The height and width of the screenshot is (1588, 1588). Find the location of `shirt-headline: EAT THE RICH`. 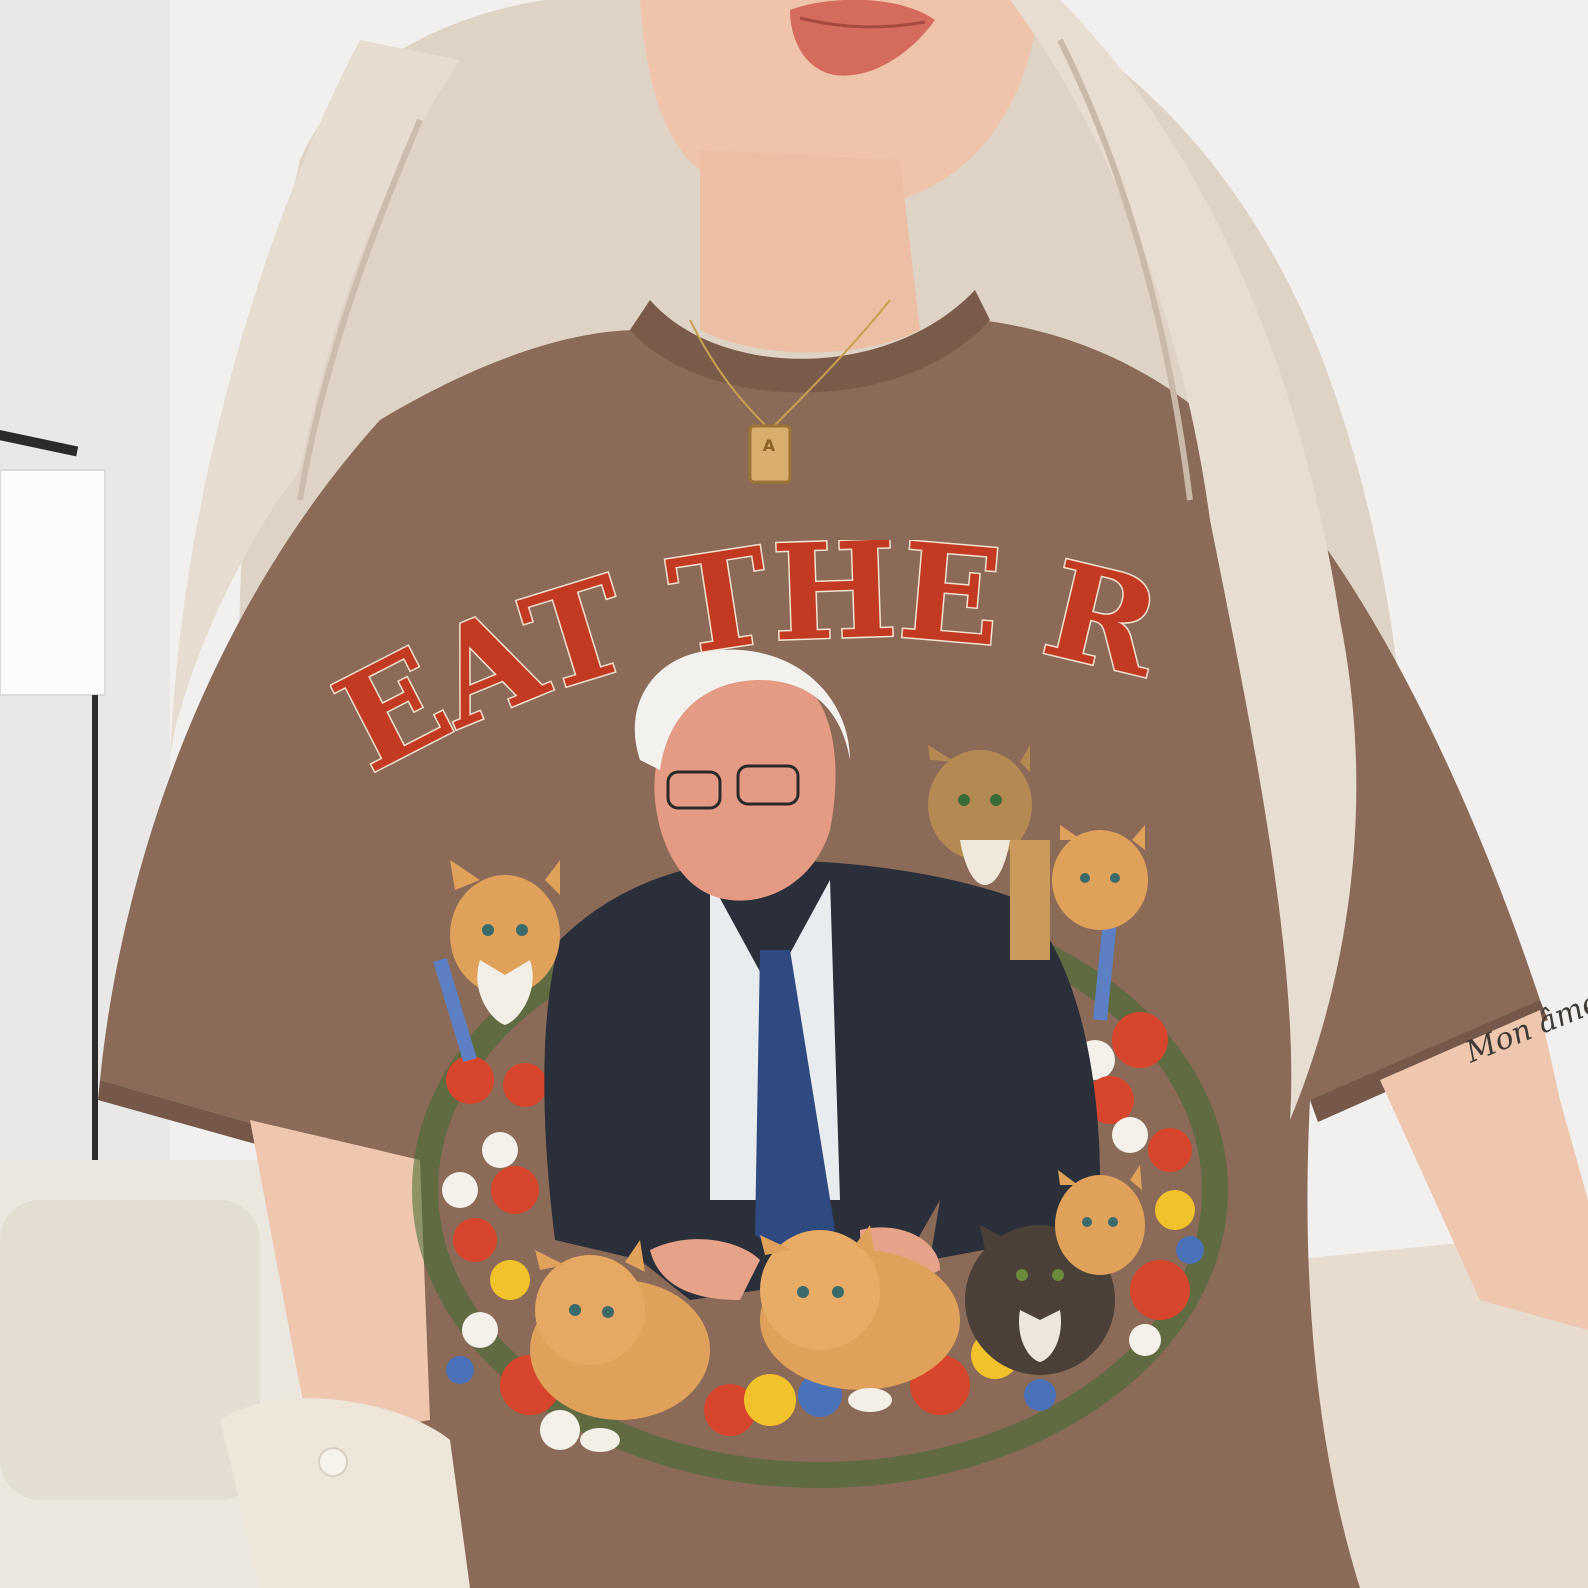

shirt-headline: EAT THE RICH is located at coordinates (760, 670).